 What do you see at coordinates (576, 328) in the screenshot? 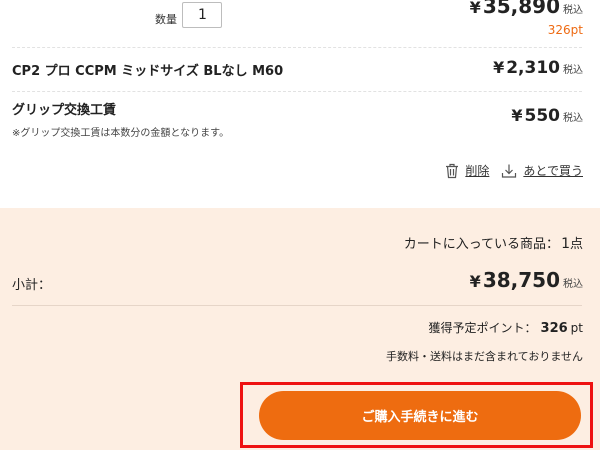
I see `earned-points-unit: pt` at bounding box center [576, 328].